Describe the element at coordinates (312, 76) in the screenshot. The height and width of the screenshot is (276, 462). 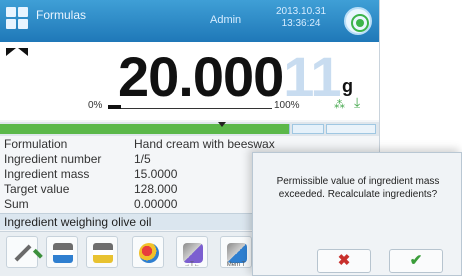
I see `weight-faded-digits: 11` at that location.